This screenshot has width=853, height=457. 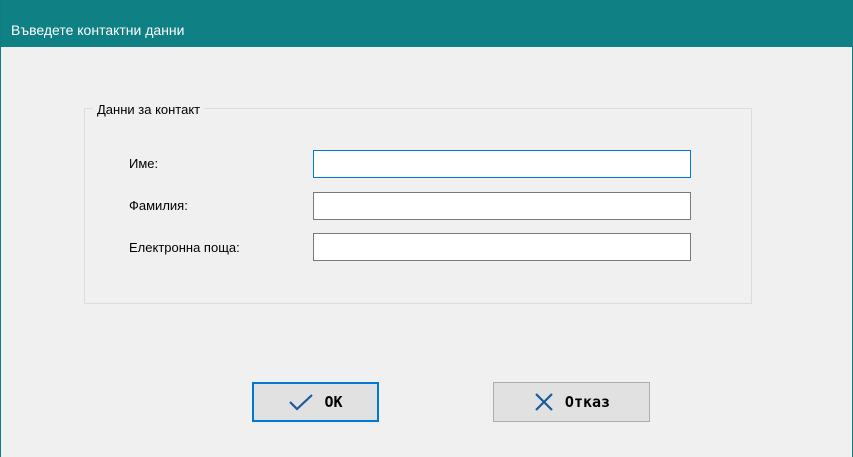 What do you see at coordinates (149, 109) in the screenshot?
I see `groupbox-legend: Данни за контакт` at bounding box center [149, 109].